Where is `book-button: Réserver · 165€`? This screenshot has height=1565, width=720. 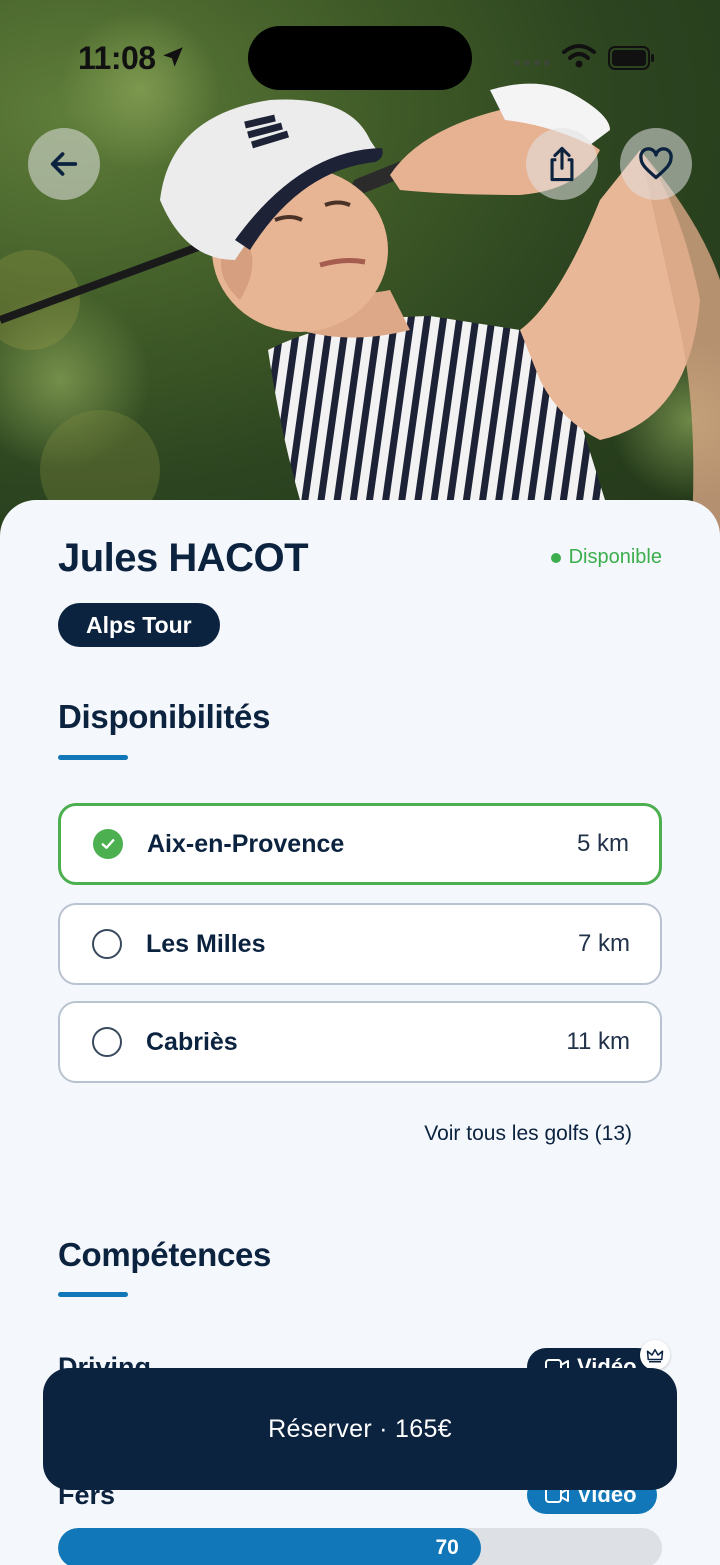 book-button: Réserver · 165€ is located at coordinates (360, 1429).